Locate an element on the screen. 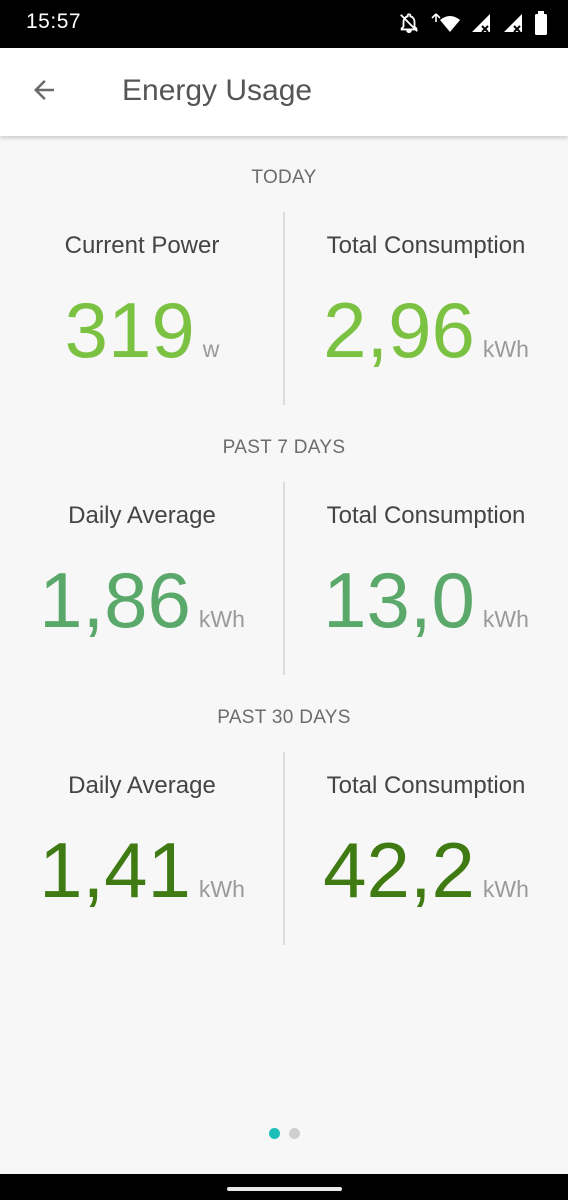 This screenshot has height=1200, width=568. current-power-unit: w is located at coordinates (211, 349).